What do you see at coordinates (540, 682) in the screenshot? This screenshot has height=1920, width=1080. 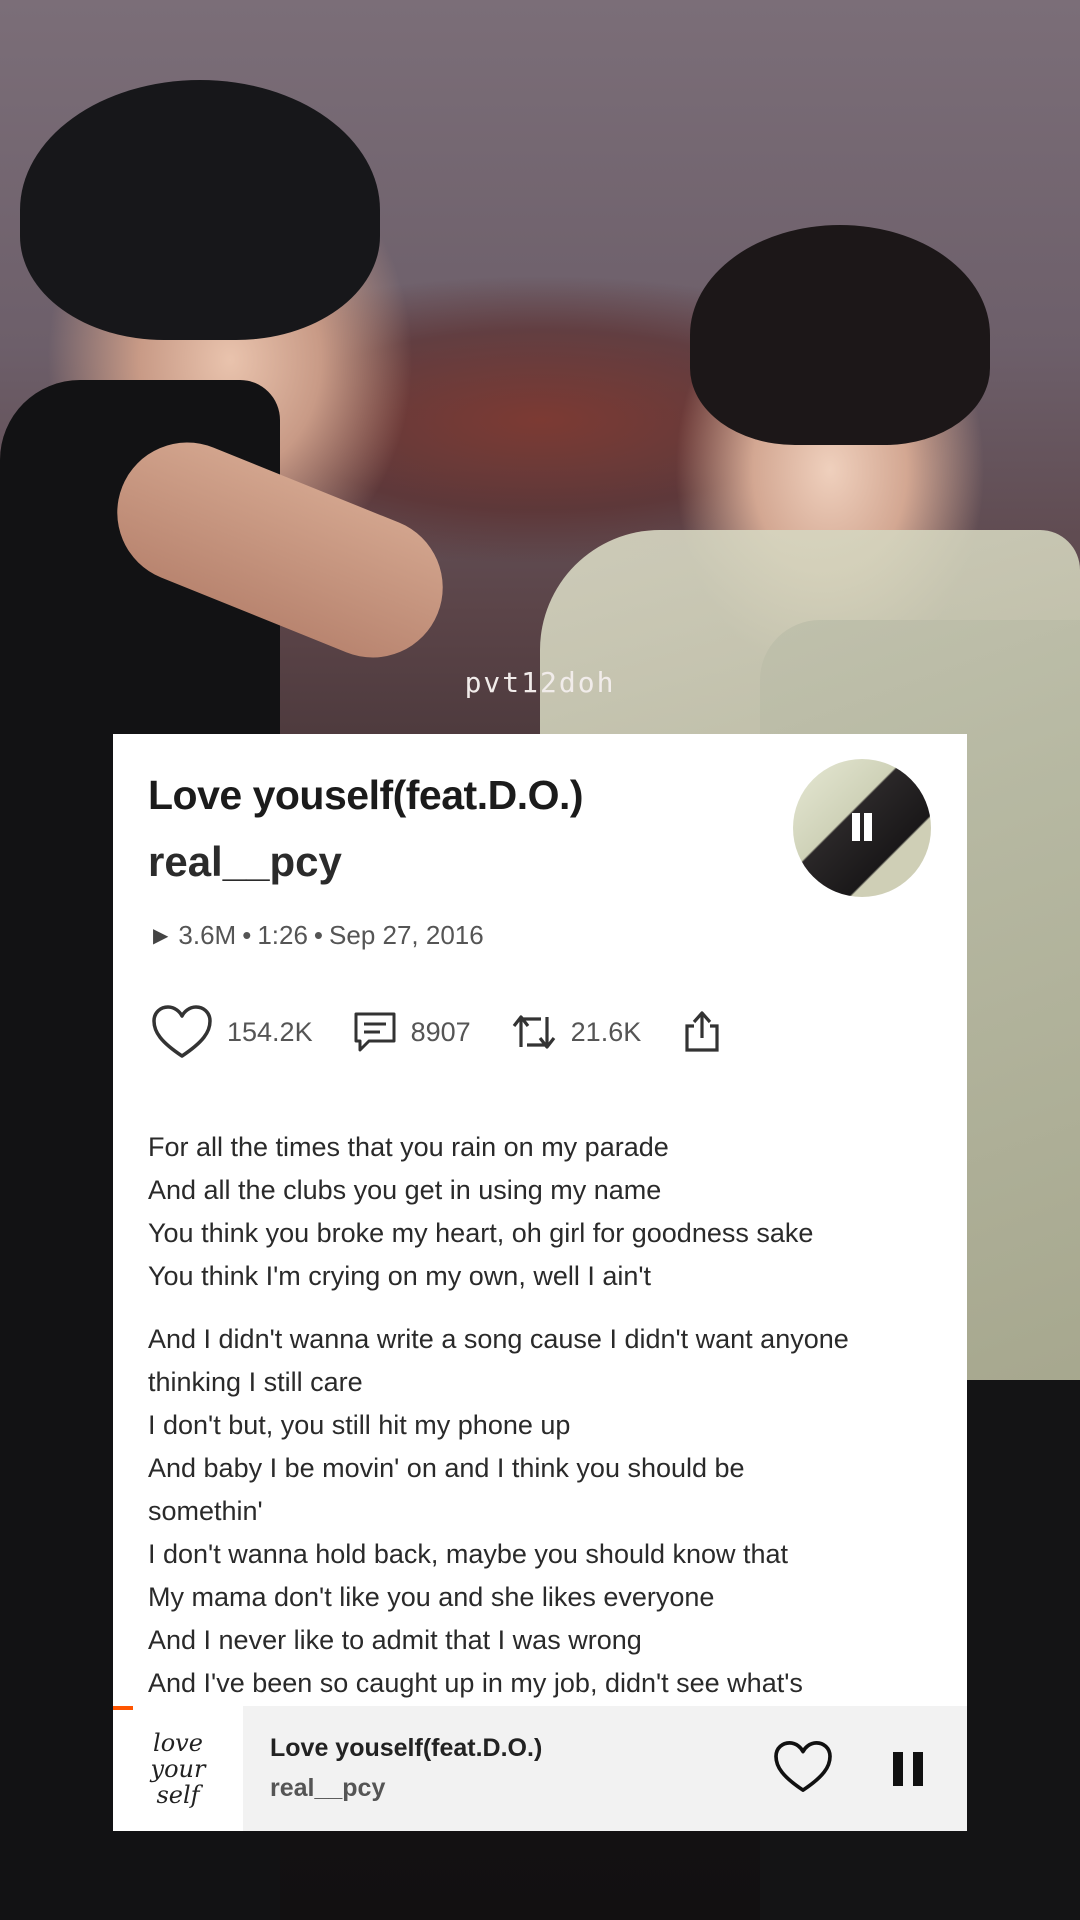 I see `watermark: pvt12doh` at bounding box center [540, 682].